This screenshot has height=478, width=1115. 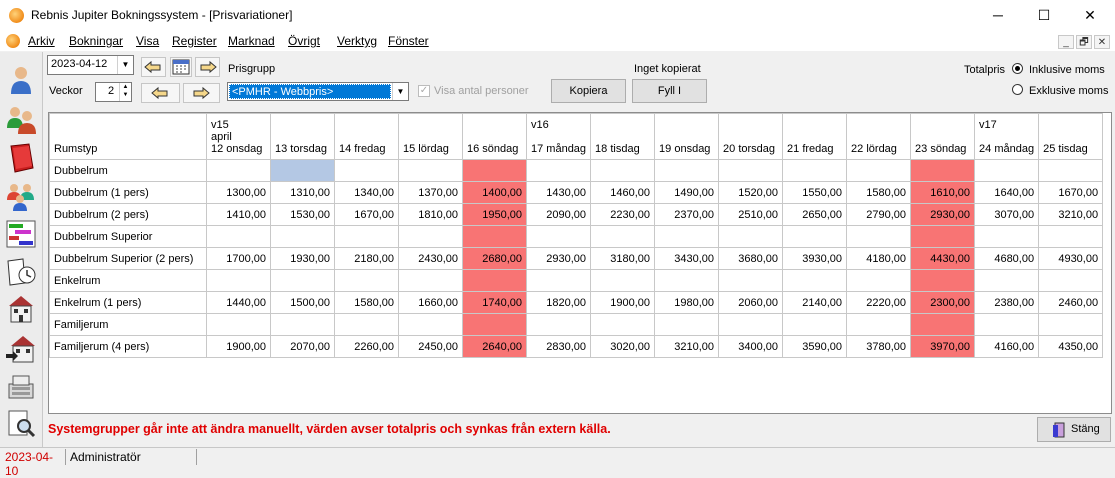 I want to click on price-cell: 1300,00, so click(x=238, y=192).